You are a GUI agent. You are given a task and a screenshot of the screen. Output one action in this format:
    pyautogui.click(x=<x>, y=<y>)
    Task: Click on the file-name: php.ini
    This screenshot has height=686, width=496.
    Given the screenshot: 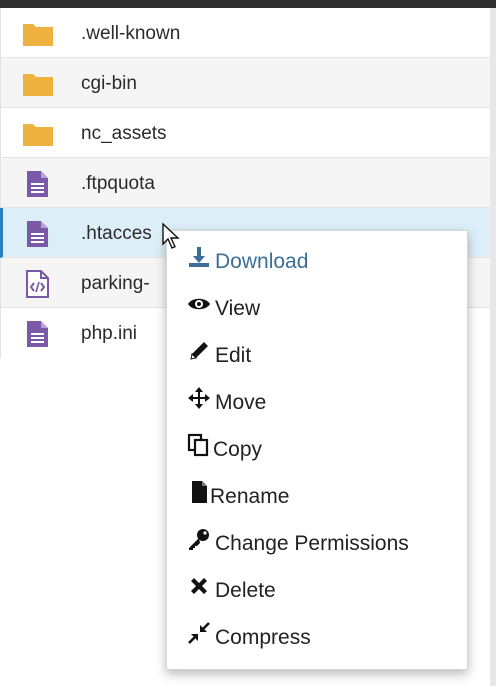 What is the action you would take?
    pyautogui.click(x=109, y=333)
    